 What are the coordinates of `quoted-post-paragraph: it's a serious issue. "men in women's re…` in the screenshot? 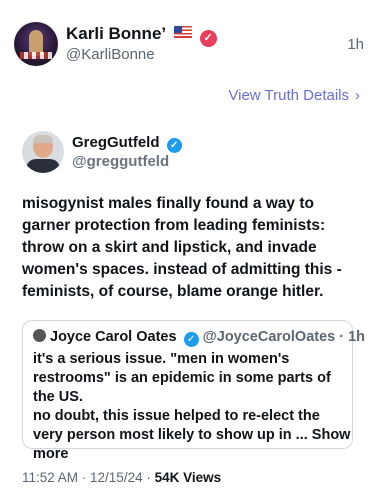 It's located at (182, 378).